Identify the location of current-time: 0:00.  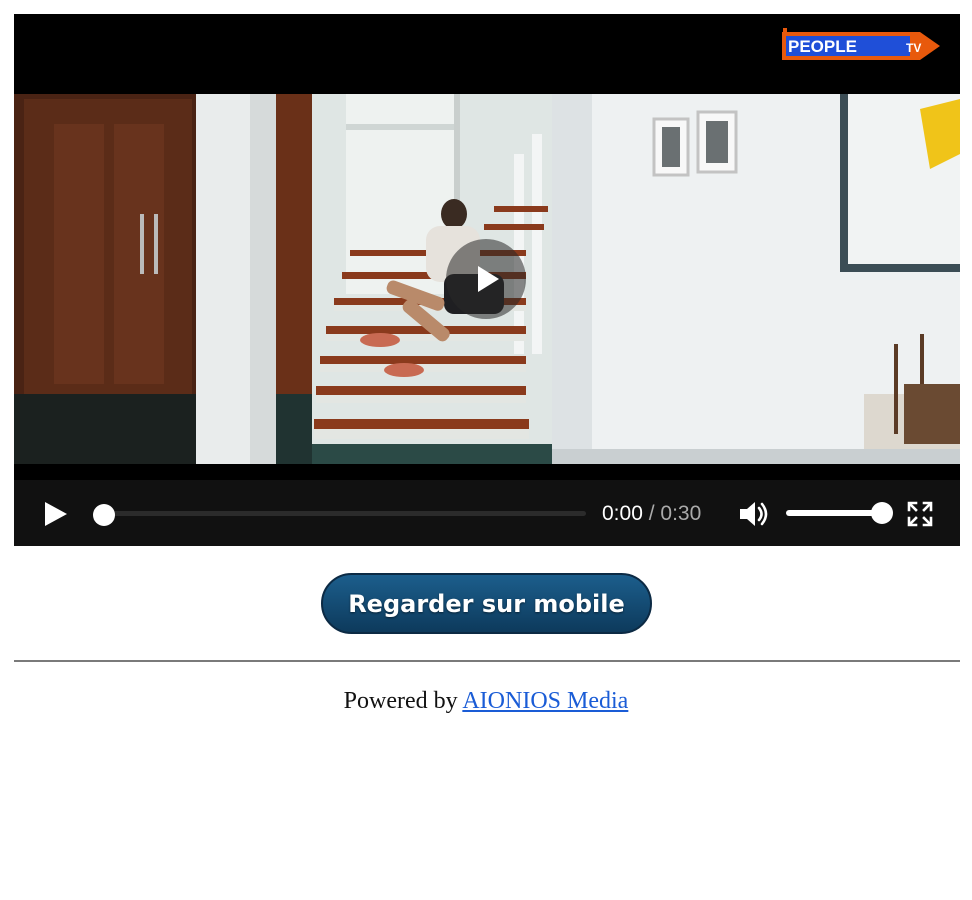
(622, 513).